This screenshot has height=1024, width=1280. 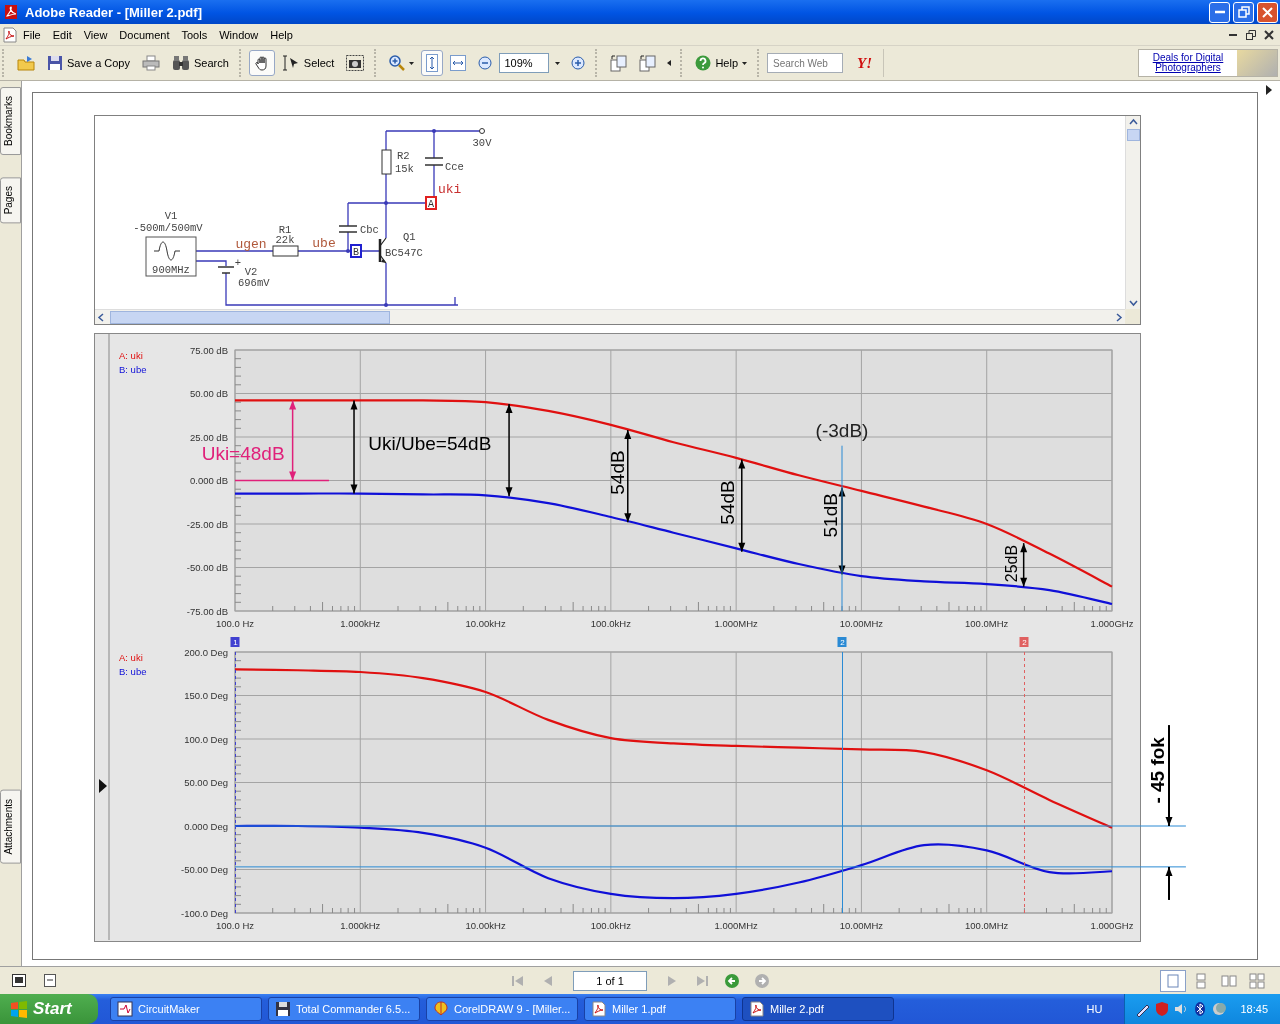 What do you see at coordinates (482, 143) in the screenshot?
I see `schematic-label: 30V` at bounding box center [482, 143].